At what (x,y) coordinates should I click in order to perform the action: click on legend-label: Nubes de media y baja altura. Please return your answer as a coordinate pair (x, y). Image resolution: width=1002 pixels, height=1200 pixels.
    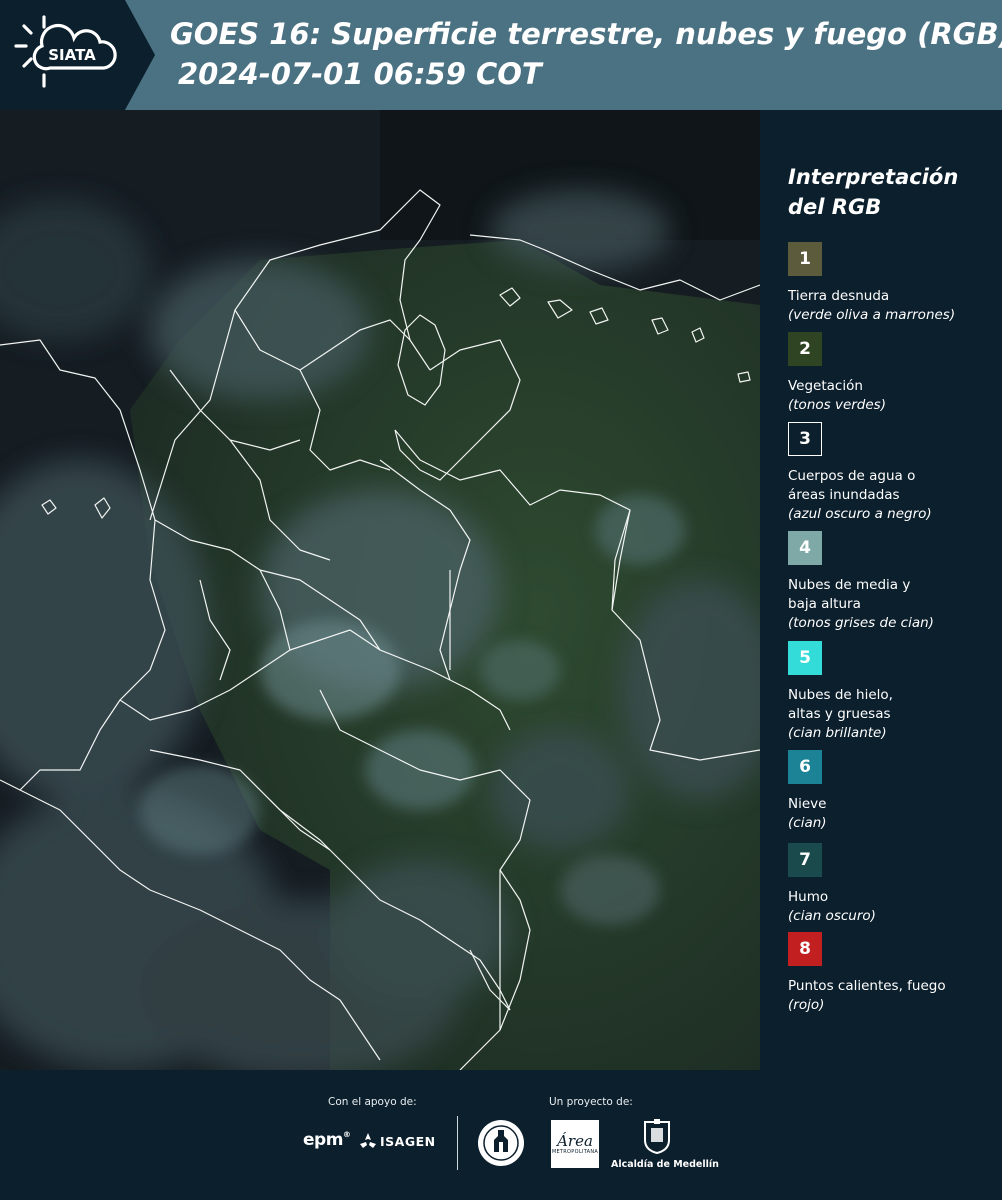
    Looking at the image, I should click on (849, 594).